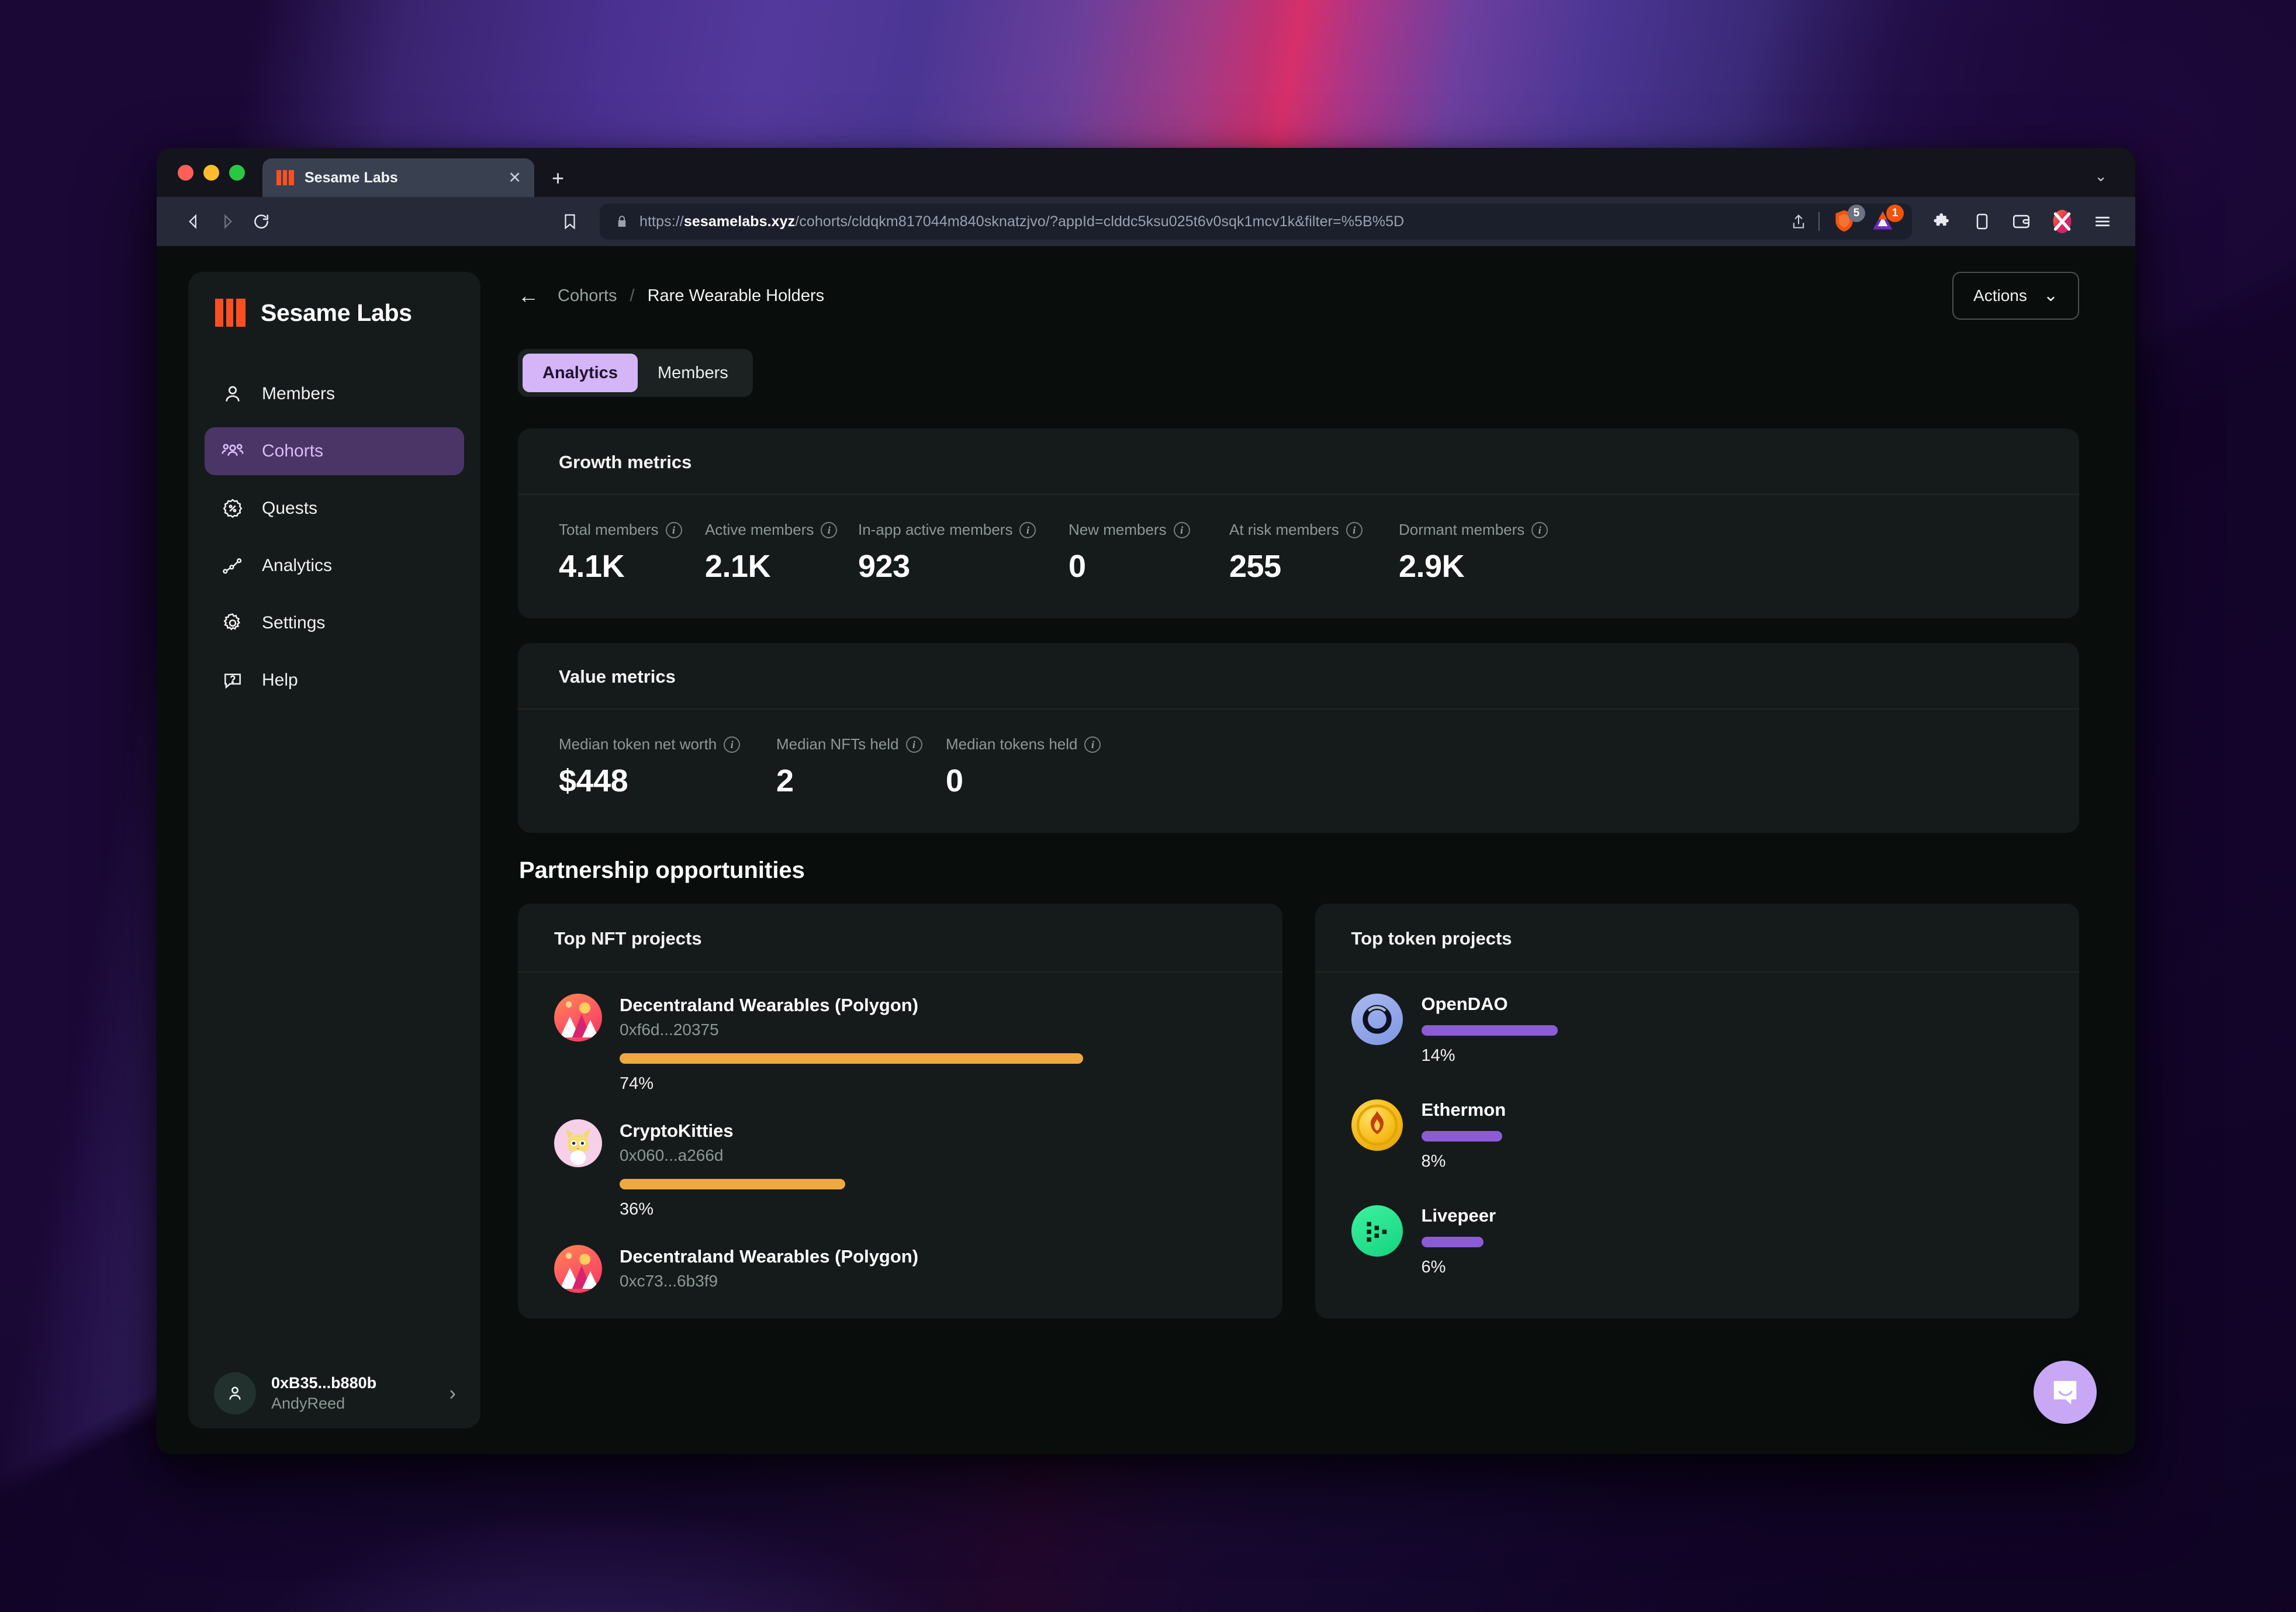 This screenshot has width=2296, height=1612. Describe the element at coordinates (528, 295) in the screenshot. I see `back-button: ←` at that location.